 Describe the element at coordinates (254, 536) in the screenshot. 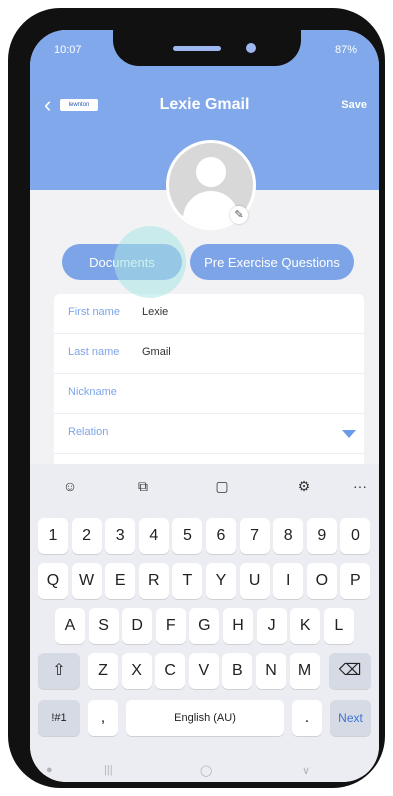

I see `key-7: 7` at that location.